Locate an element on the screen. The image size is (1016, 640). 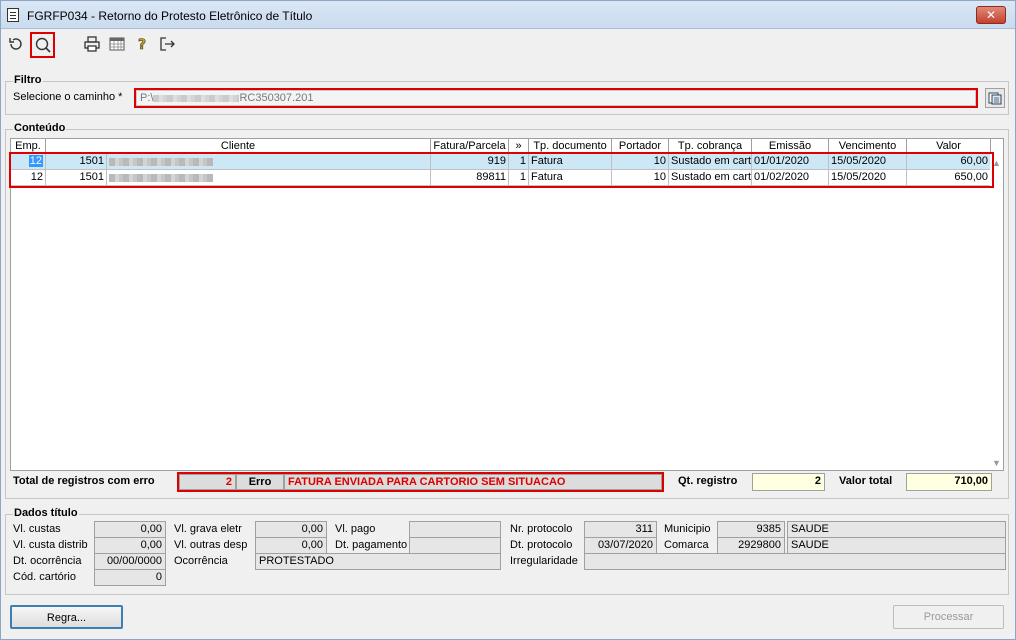
dt-pagamento-field is located at coordinates (455, 545).